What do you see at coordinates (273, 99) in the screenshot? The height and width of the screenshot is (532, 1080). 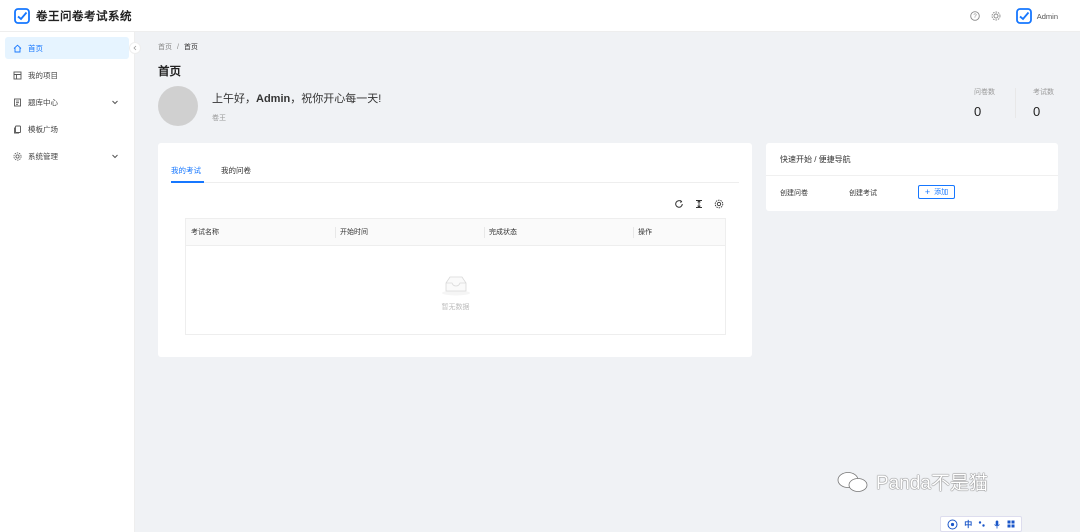 I see `greeting-name: Admin` at bounding box center [273, 99].